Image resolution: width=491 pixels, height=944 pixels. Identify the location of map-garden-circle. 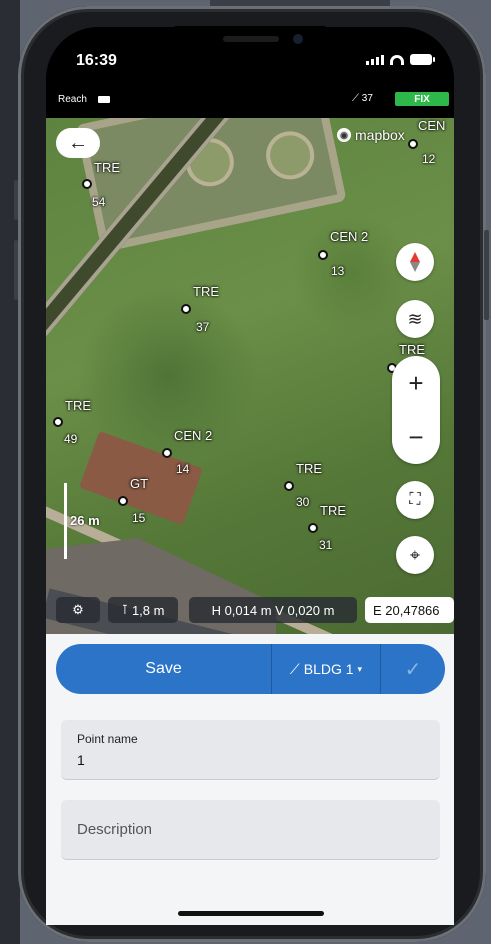
(290, 155).